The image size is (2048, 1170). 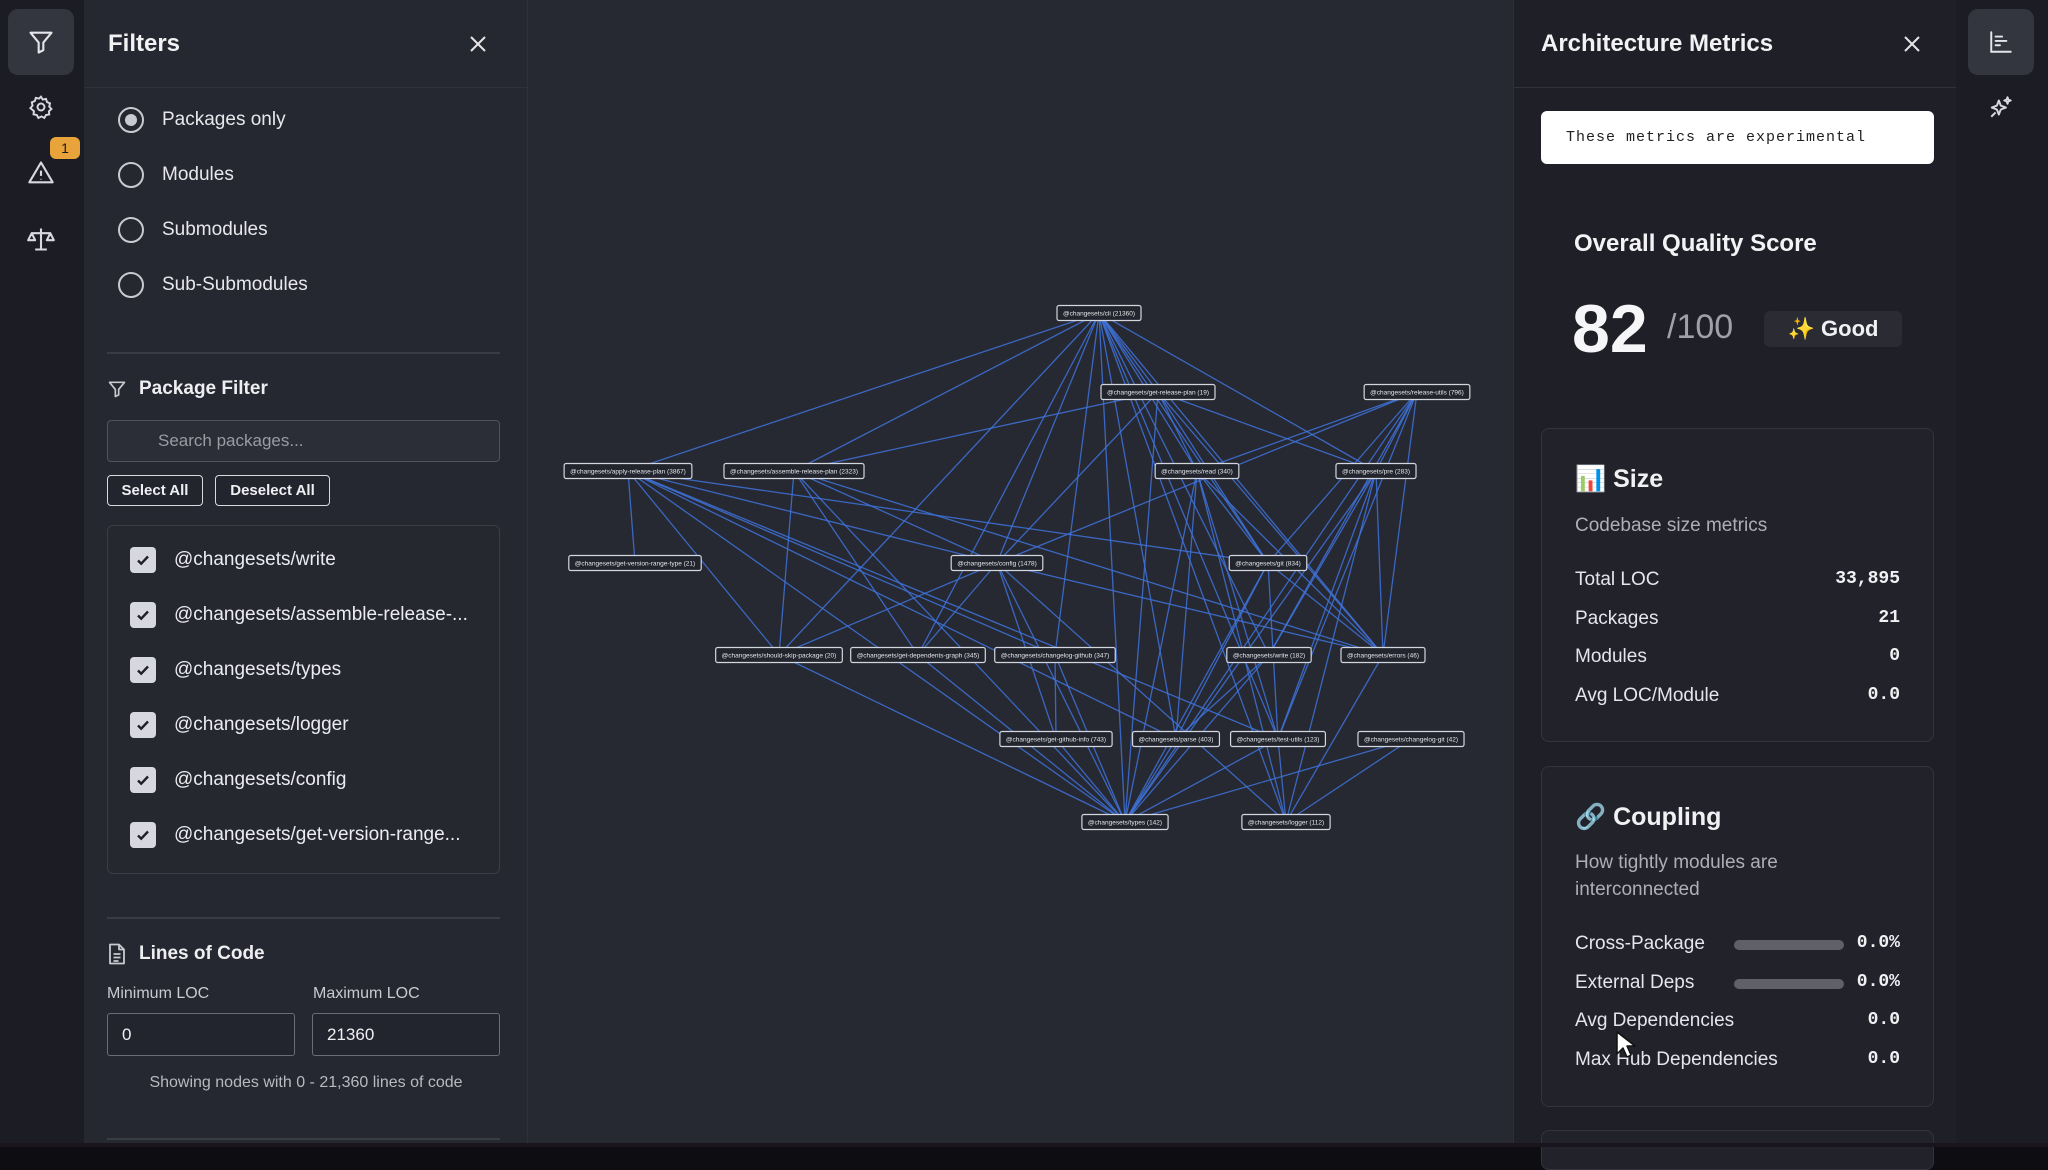 I want to click on graph-node: @changesets/assemble-release-plan (2323), so click(x=794, y=471).